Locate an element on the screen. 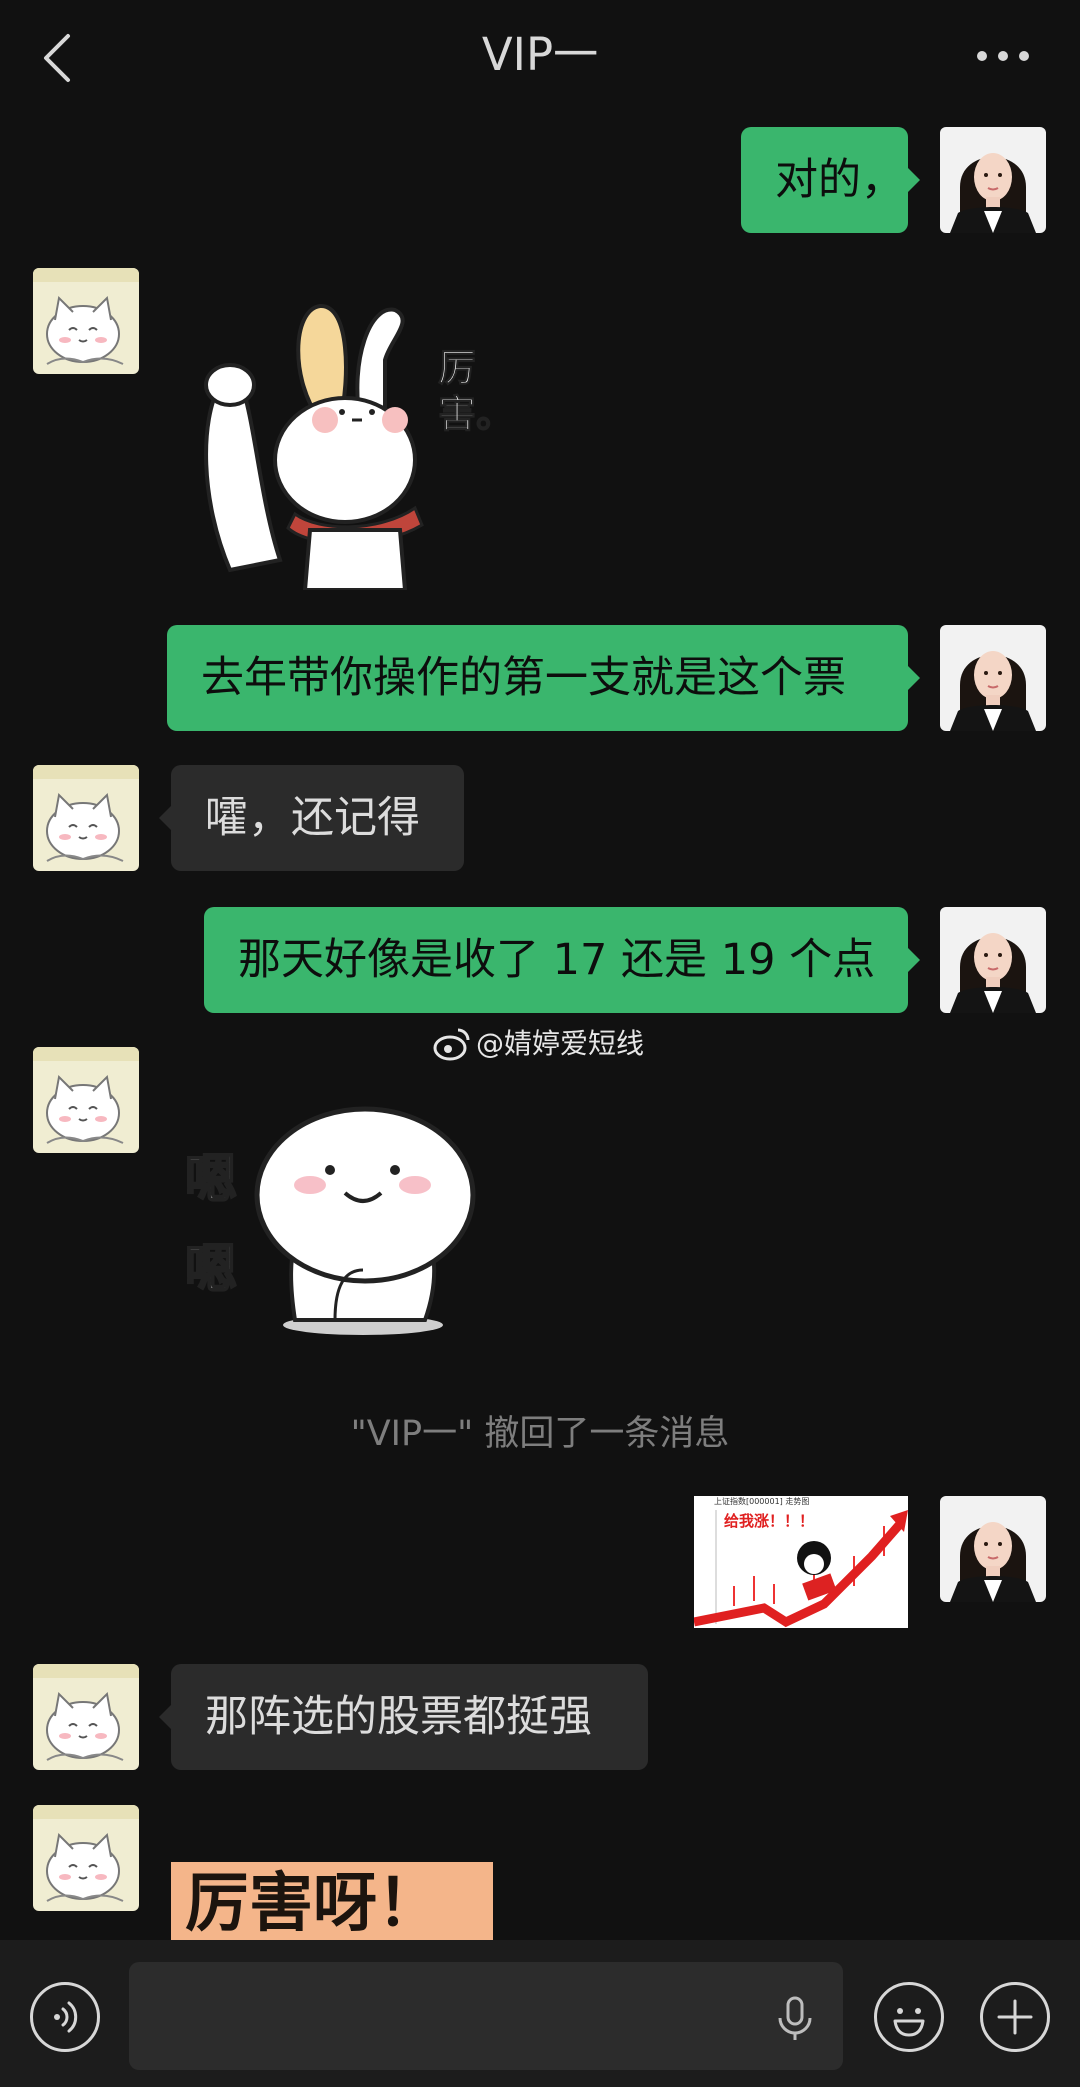  chat-header: VIP一 is located at coordinates (540, 56).